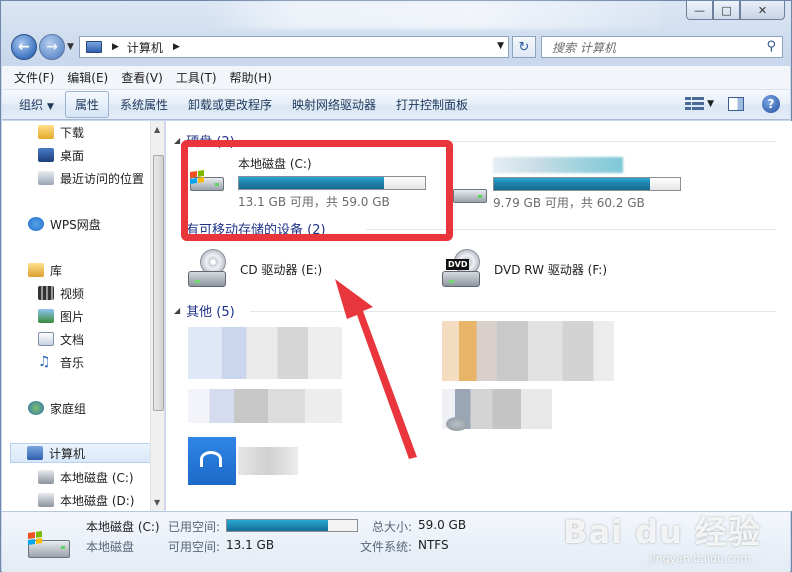  I want to click on used-space-label: 已用空间:, so click(194, 527).